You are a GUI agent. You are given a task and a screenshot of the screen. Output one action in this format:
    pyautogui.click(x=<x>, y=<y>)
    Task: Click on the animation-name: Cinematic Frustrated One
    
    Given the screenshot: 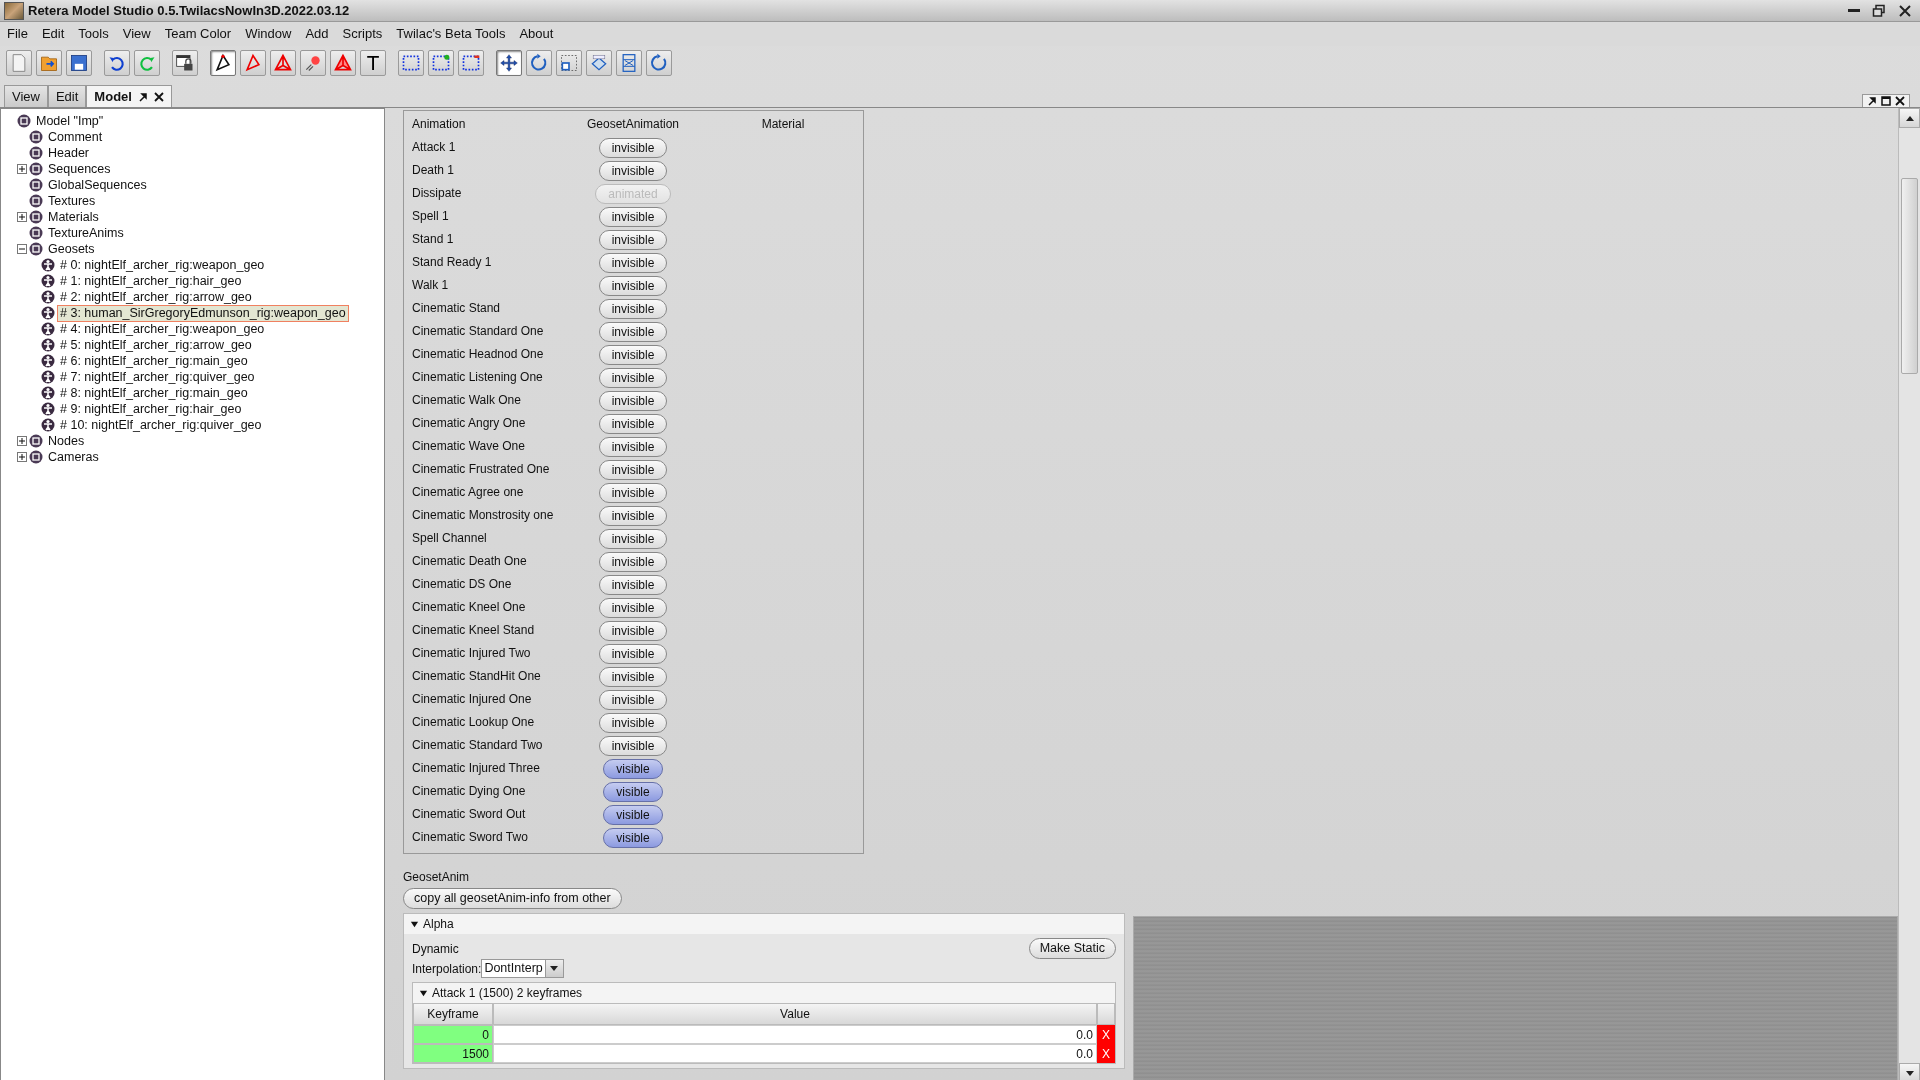 What is the action you would take?
    pyautogui.click(x=481, y=469)
    